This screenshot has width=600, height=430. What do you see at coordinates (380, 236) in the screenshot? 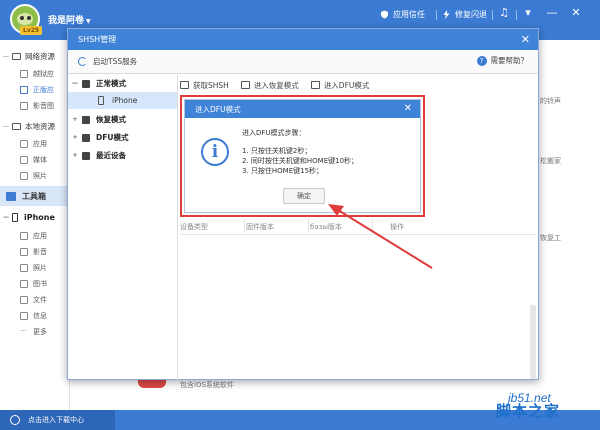
I see `annotation-arrow-icon` at bounding box center [380, 236].